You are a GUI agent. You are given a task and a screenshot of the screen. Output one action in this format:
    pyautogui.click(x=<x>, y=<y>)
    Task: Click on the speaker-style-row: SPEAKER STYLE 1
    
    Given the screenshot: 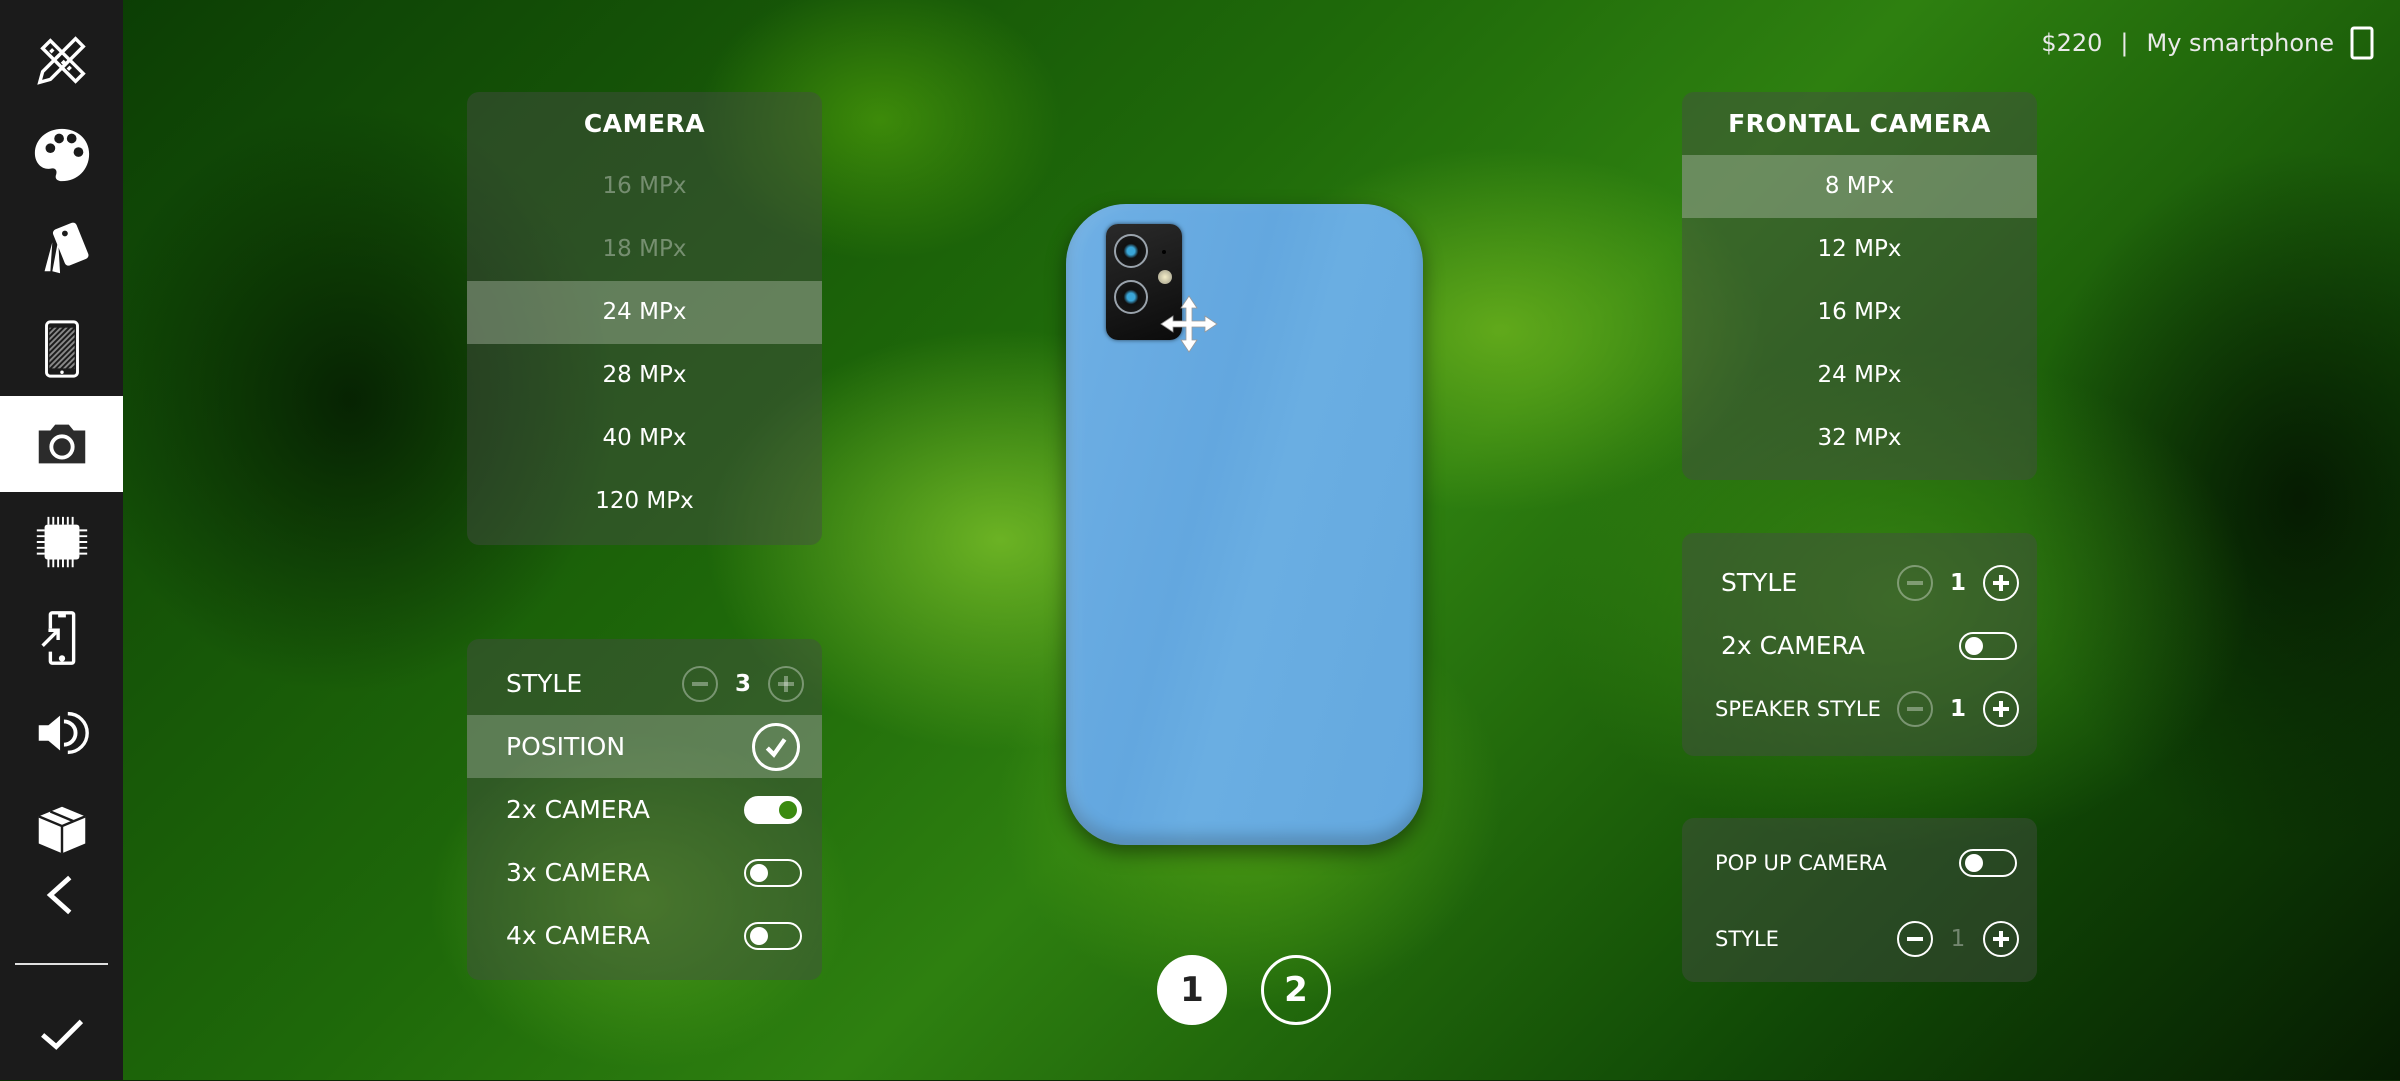 What is the action you would take?
    pyautogui.click(x=1859, y=708)
    